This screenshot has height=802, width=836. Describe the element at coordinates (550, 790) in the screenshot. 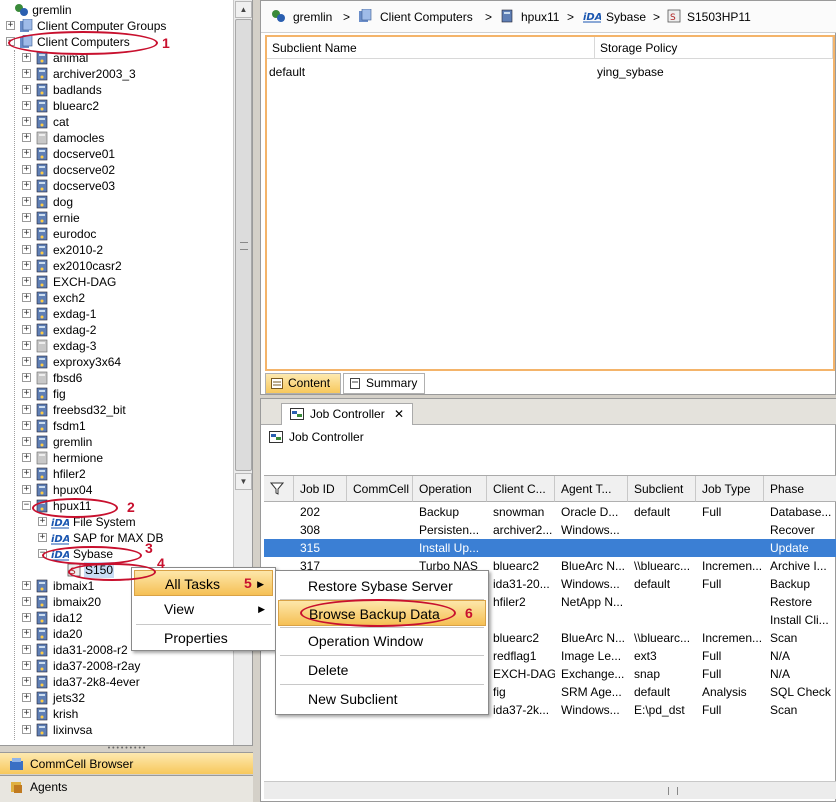

I see `job-table-horizontal-scrollbar` at that location.